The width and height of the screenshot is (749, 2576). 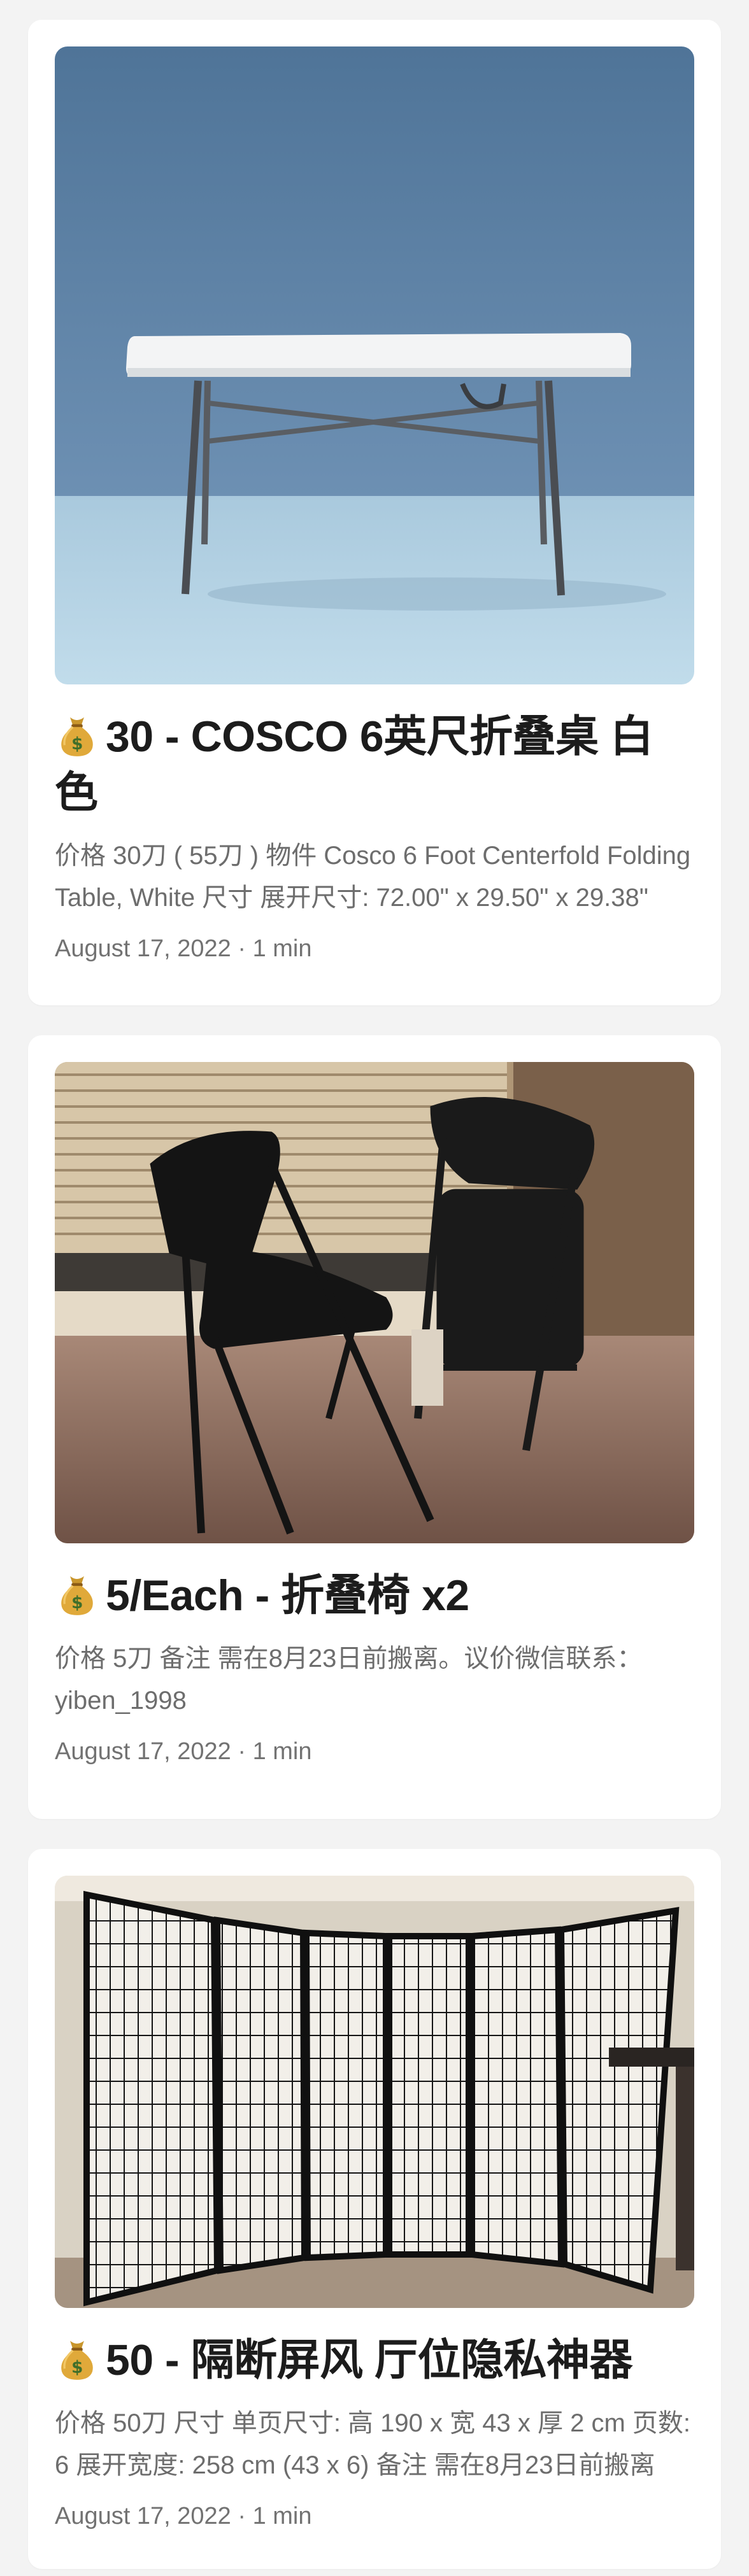 What do you see at coordinates (287, 1595) in the screenshot?
I see `post-title-text: 5/Each - 折叠椅 x2` at bounding box center [287, 1595].